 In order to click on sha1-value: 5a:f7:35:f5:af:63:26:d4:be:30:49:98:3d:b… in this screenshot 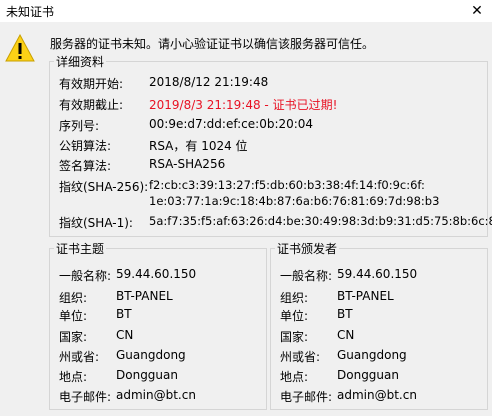, I will do `click(320, 221)`.